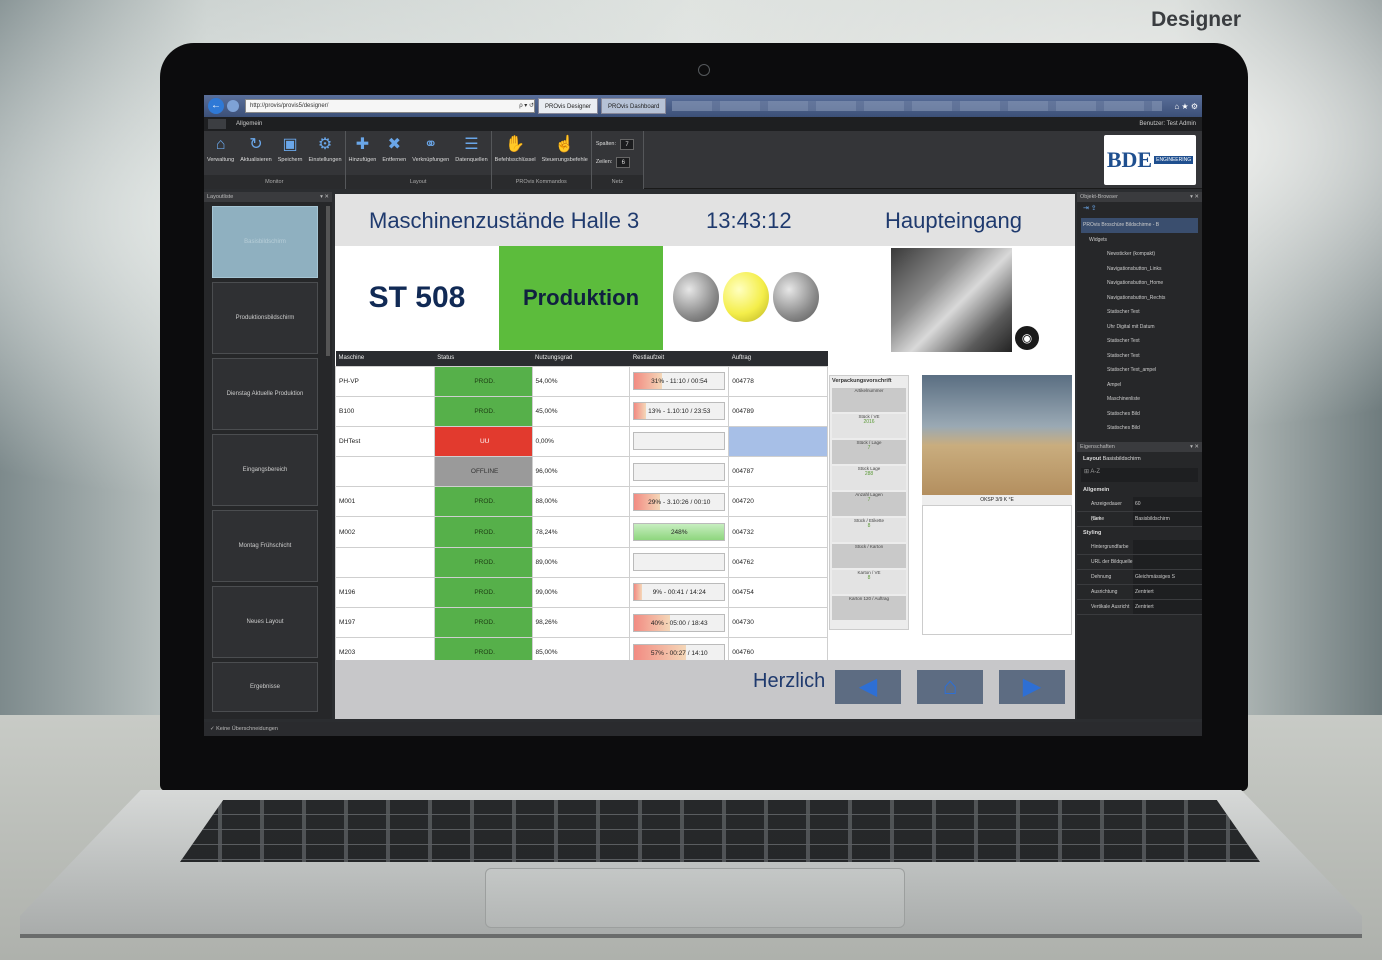 This screenshot has height=960, width=1382. I want to click on spalten-input: 7, so click(627, 144).